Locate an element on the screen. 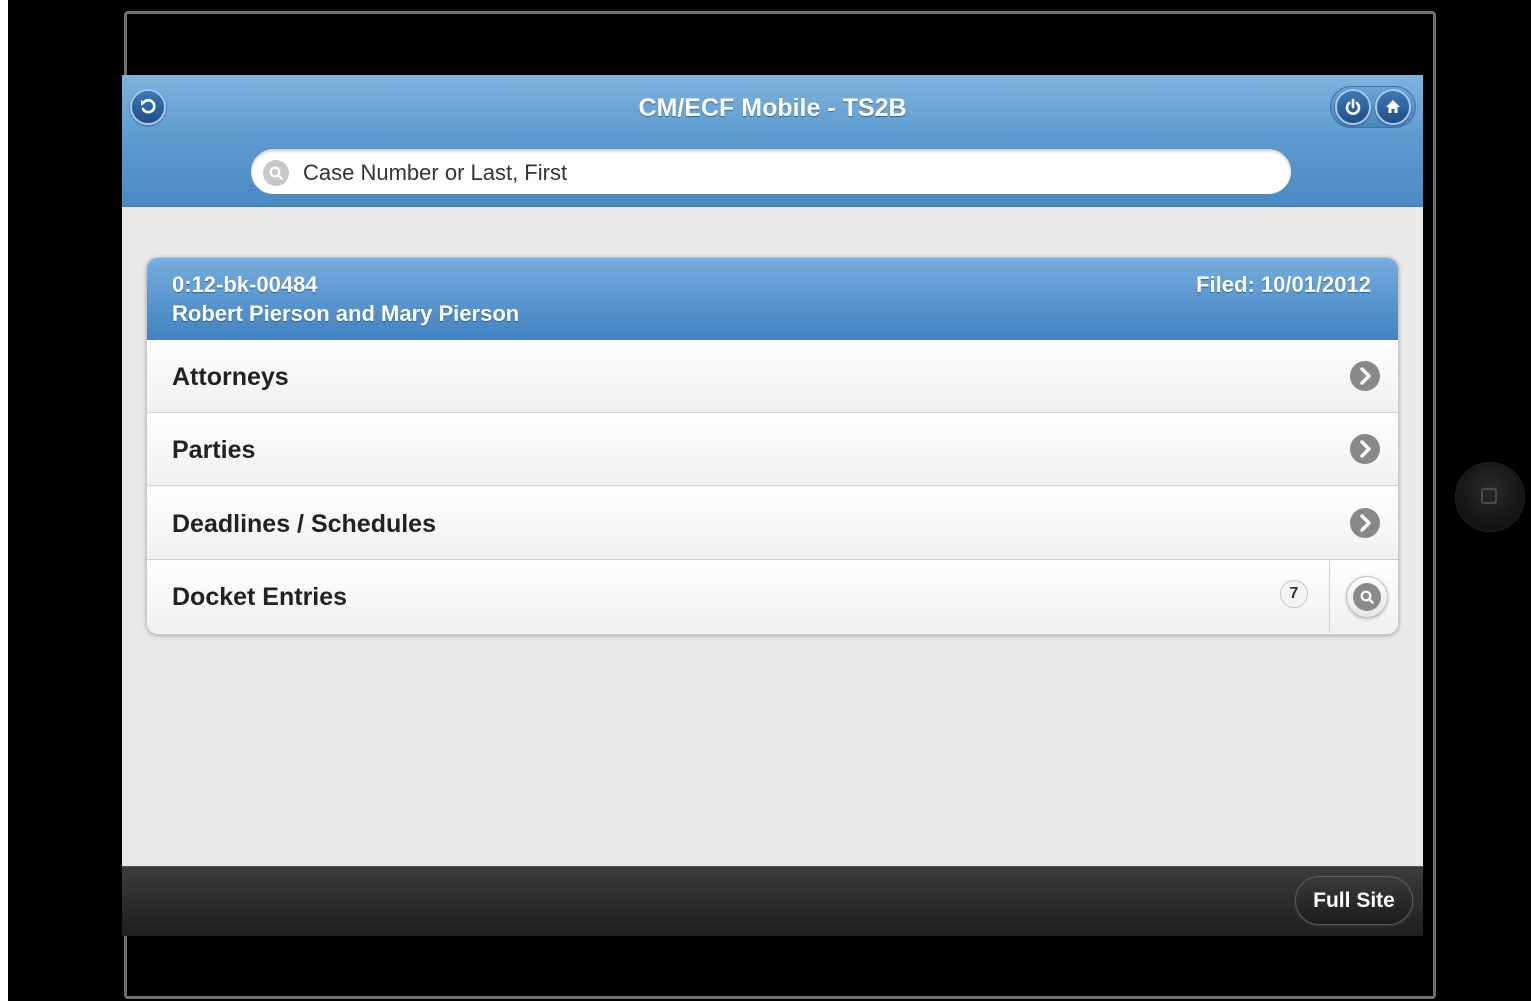 The image size is (1531, 1001). split-divider is located at coordinates (1329, 596).